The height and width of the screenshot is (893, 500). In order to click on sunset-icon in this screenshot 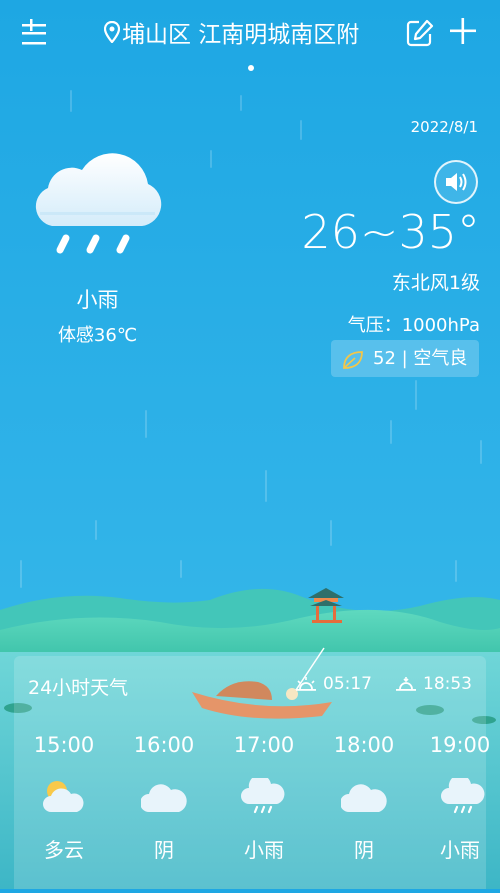, I will do `click(406, 686)`.